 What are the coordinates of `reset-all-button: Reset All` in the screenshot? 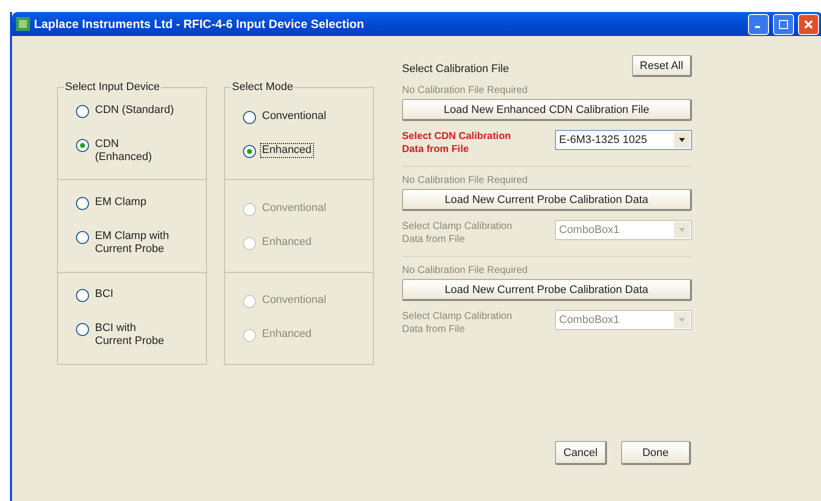 It's located at (662, 66).